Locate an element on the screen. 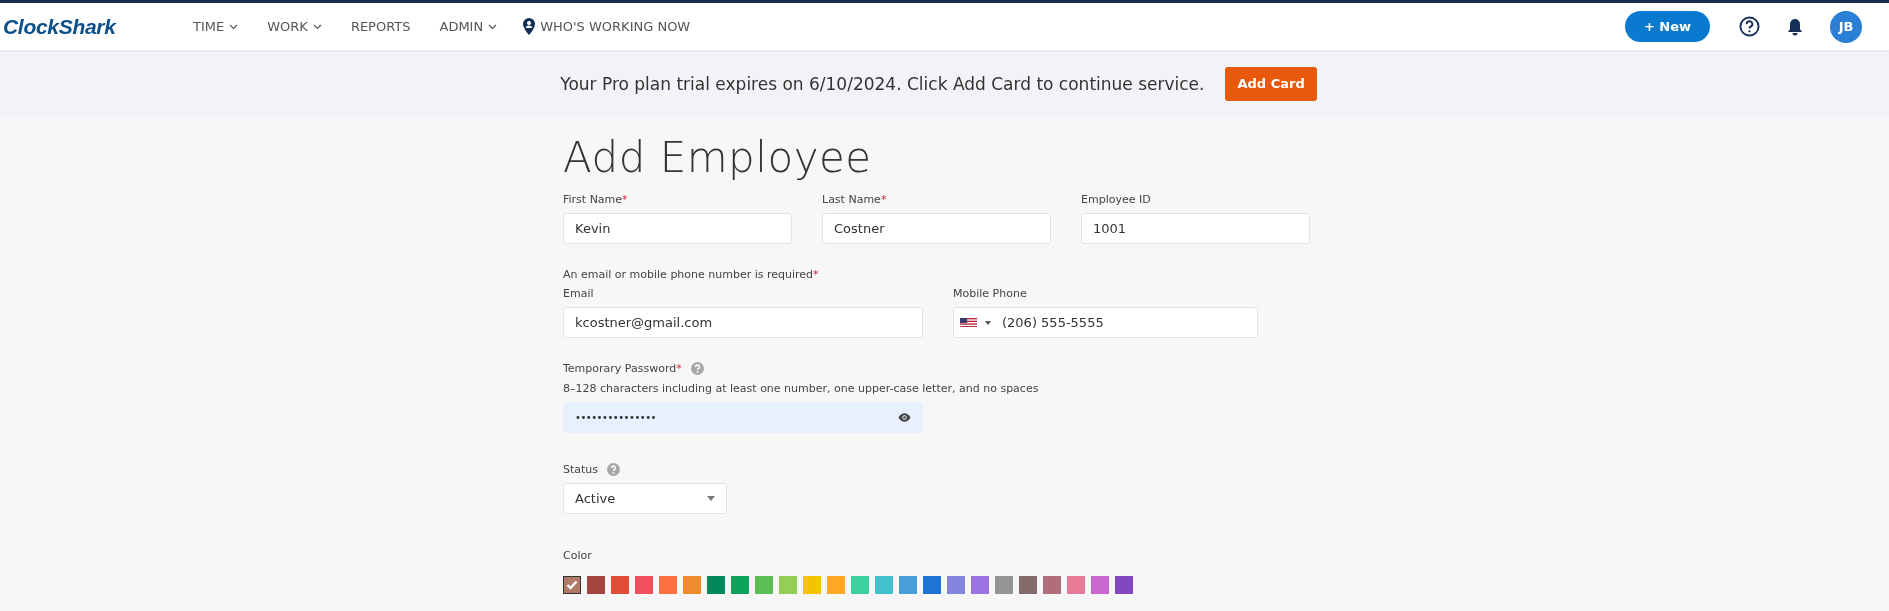 This screenshot has width=1889, height=611. clockshark-logo: ClockShark is located at coordinates (98, 26).